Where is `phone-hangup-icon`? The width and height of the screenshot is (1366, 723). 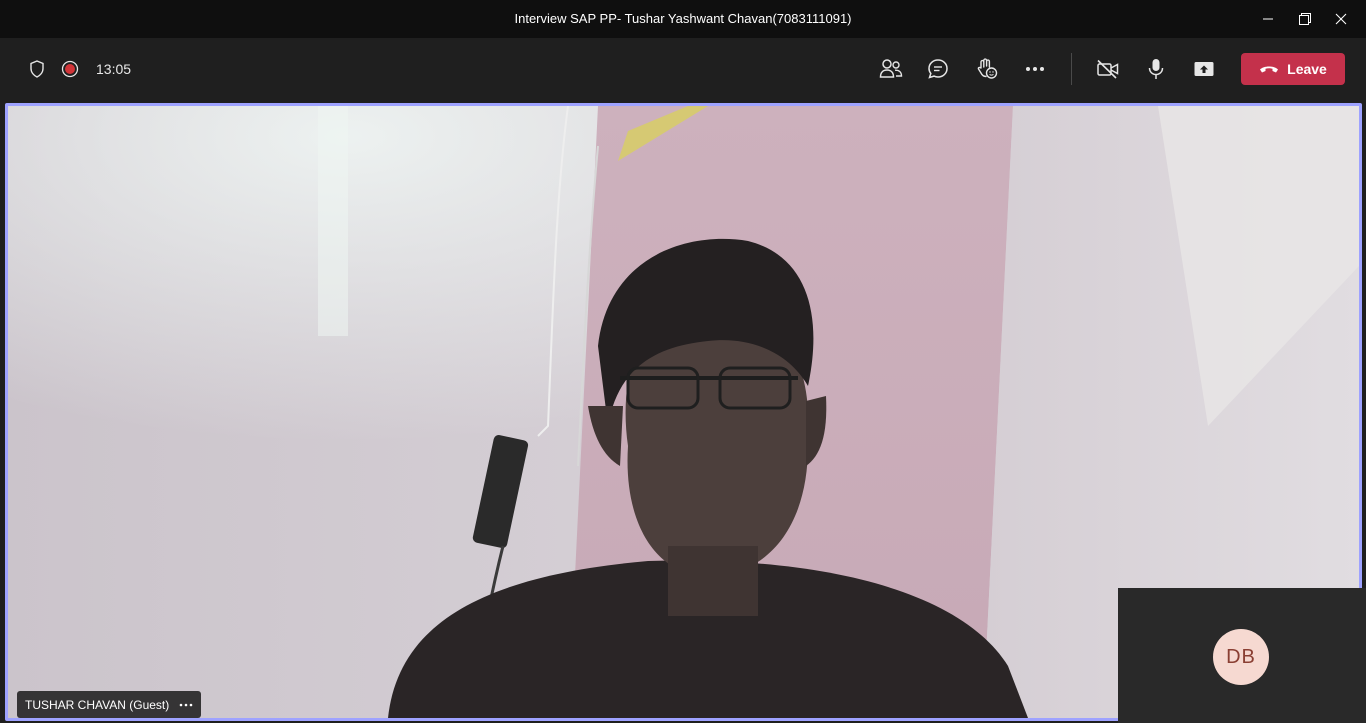
phone-hangup-icon is located at coordinates (1269, 69).